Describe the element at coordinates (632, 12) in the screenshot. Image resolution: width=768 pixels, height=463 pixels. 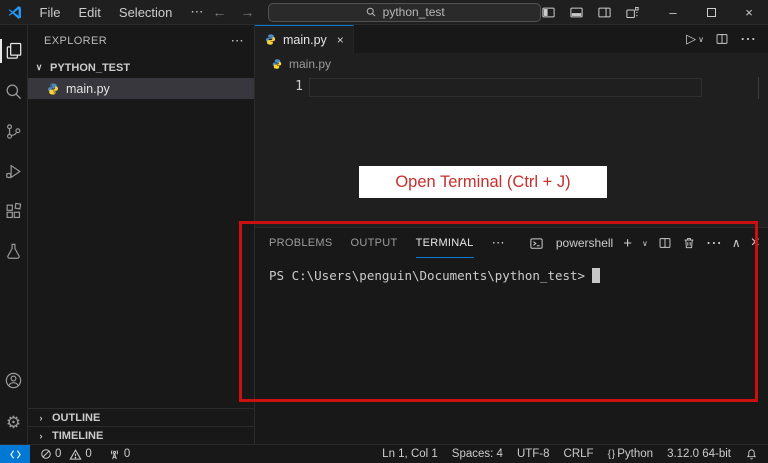
I see `customize-layout-icon` at that location.